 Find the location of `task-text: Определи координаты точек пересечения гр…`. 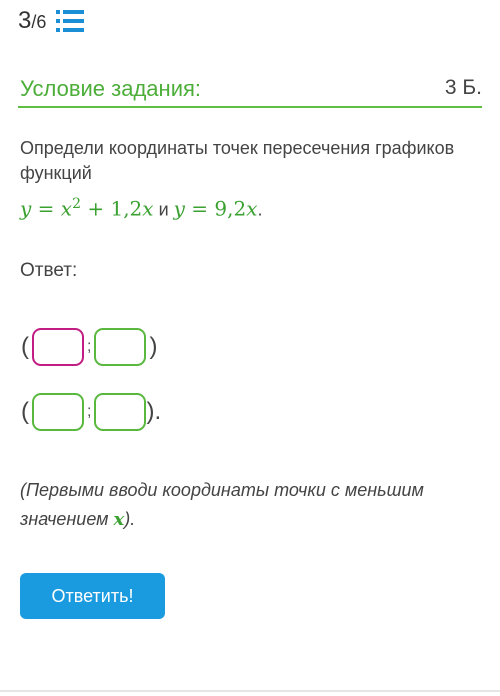

task-text: Определи координаты точек пересечения гр… is located at coordinates (237, 160).